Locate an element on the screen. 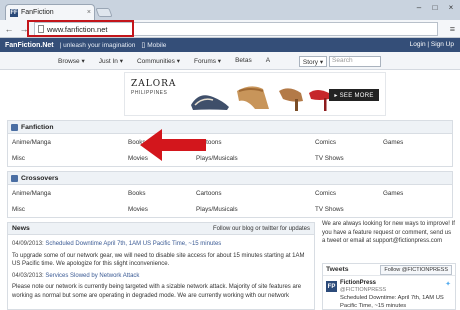  tweet-author: FictionPress is located at coordinates (358, 283).